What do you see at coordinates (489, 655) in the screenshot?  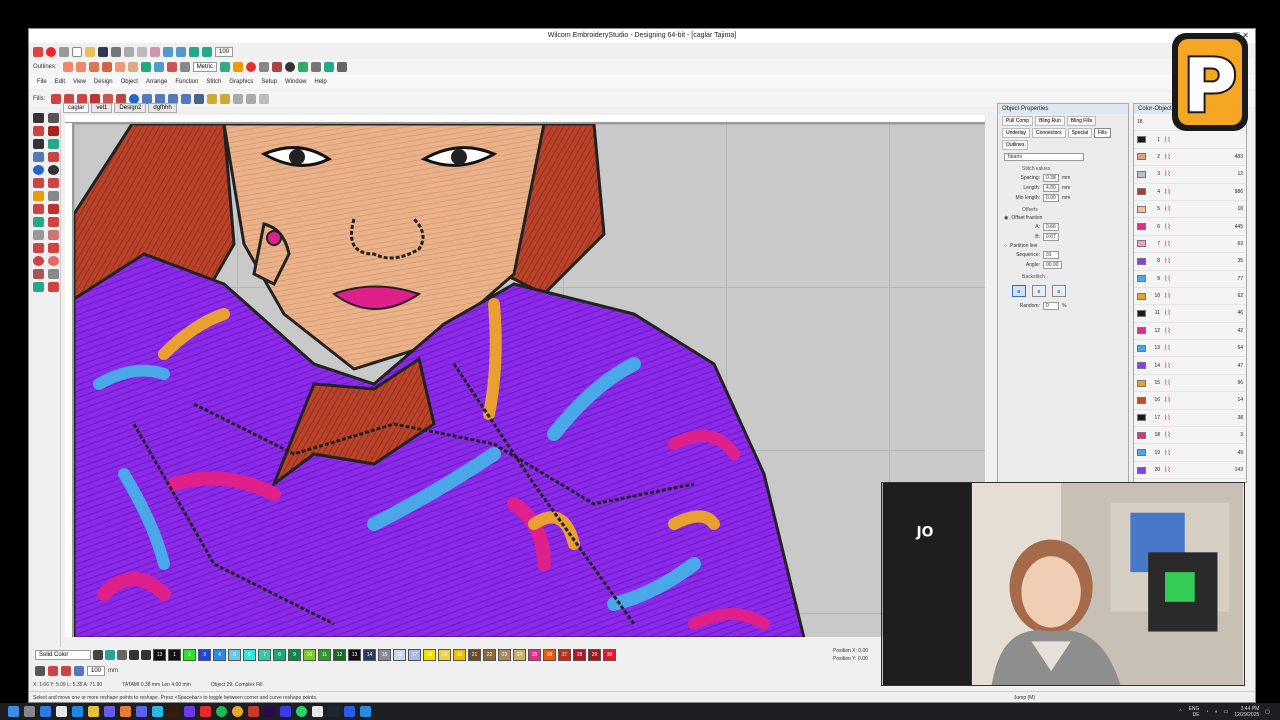 I see `palette-swatch: 22` at bounding box center [489, 655].